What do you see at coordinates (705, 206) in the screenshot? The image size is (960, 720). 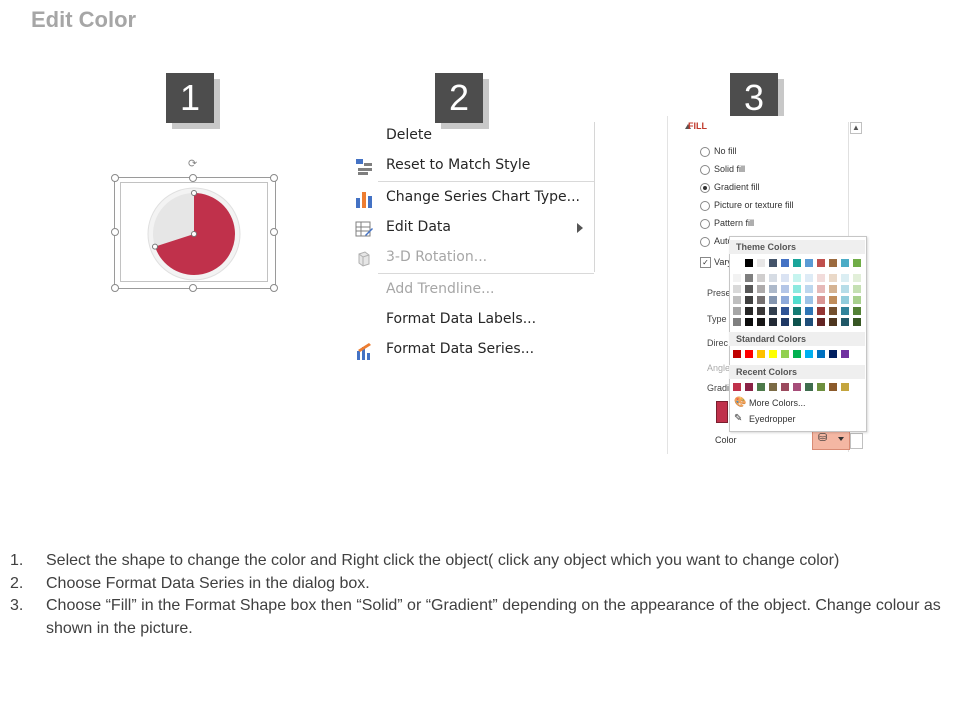 I see `radio-picture-fill` at bounding box center [705, 206].